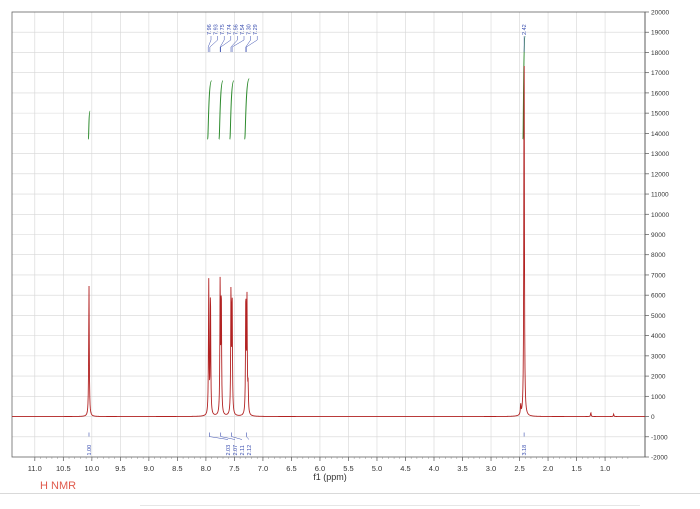 The height and width of the screenshot is (509, 700). Describe the element at coordinates (491, 468) in the screenshot. I see `x-tick-label: 3.0` at that location.